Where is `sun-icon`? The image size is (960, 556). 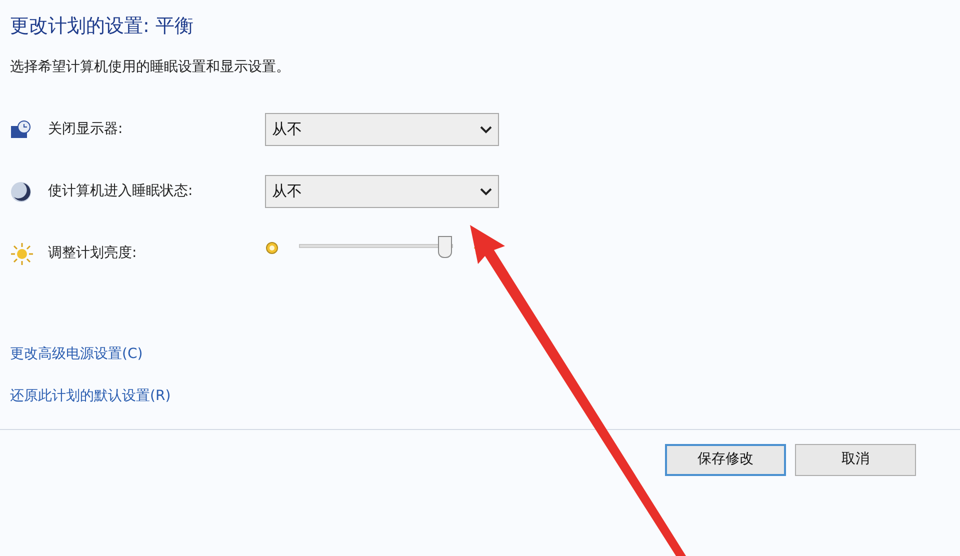 sun-icon is located at coordinates (22, 254).